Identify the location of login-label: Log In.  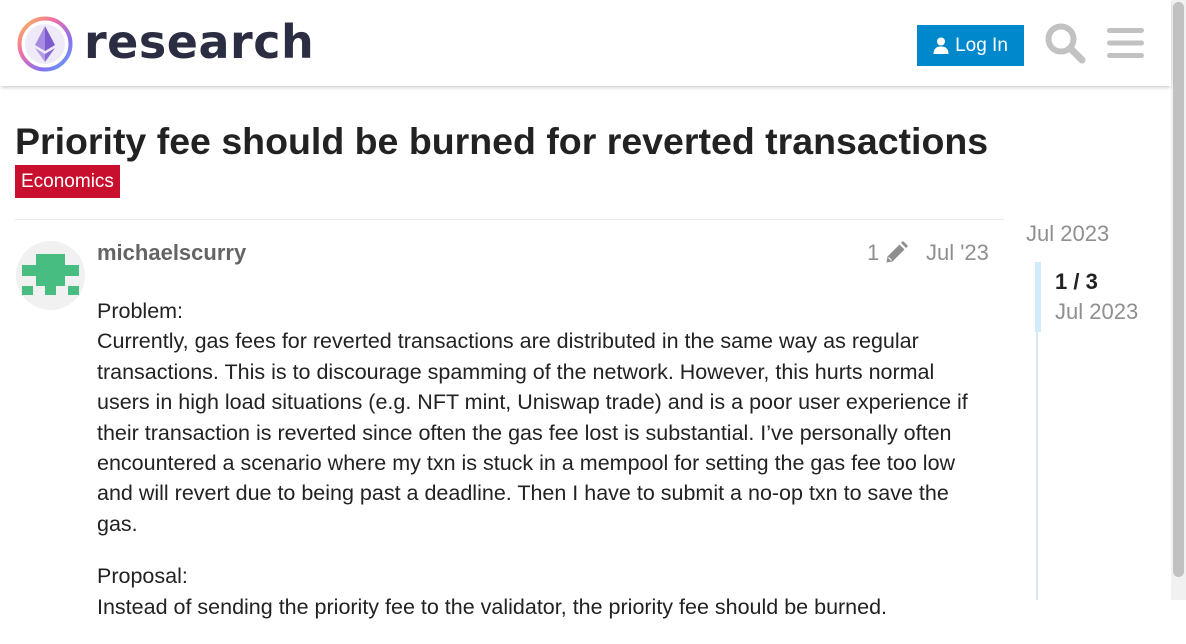
(981, 45).